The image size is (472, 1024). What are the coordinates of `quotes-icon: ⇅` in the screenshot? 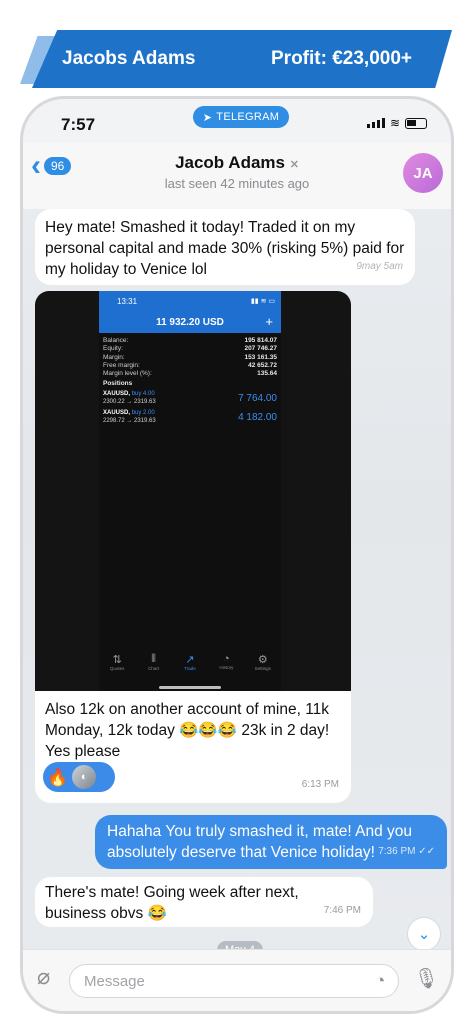 It's located at (117, 660).